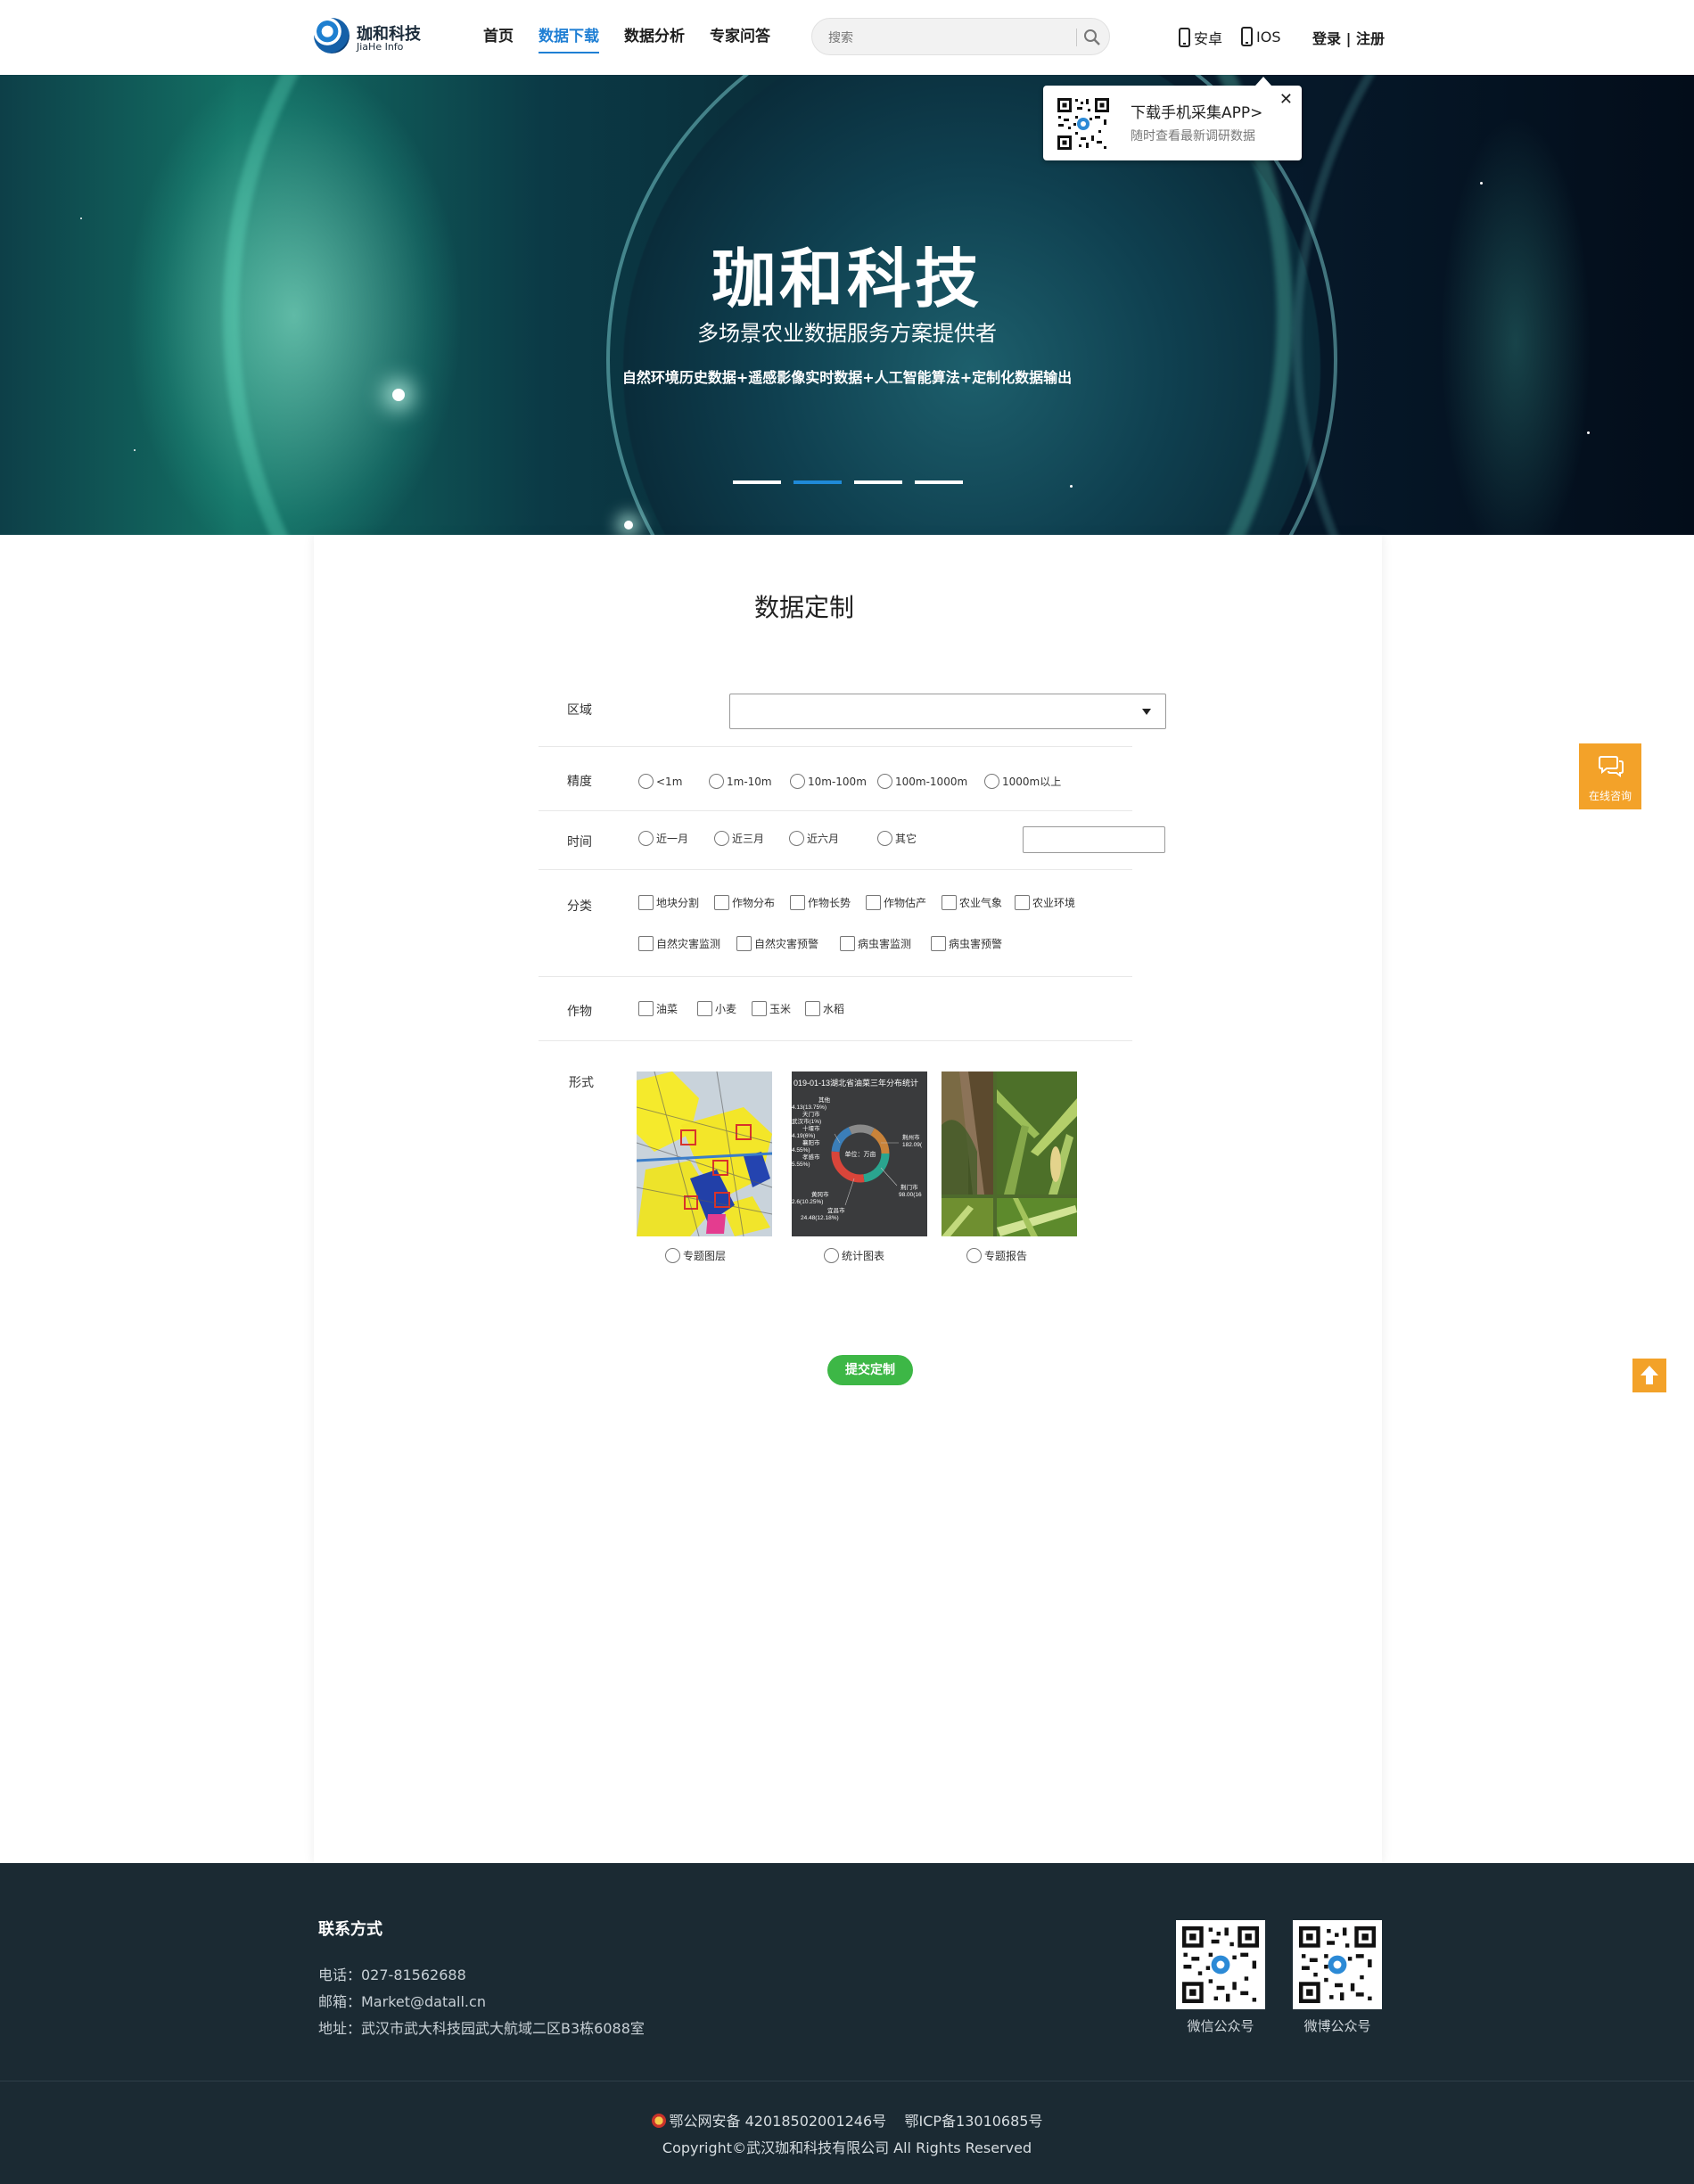  What do you see at coordinates (1092, 37) in the screenshot?
I see `search-icon` at bounding box center [1092, 37].